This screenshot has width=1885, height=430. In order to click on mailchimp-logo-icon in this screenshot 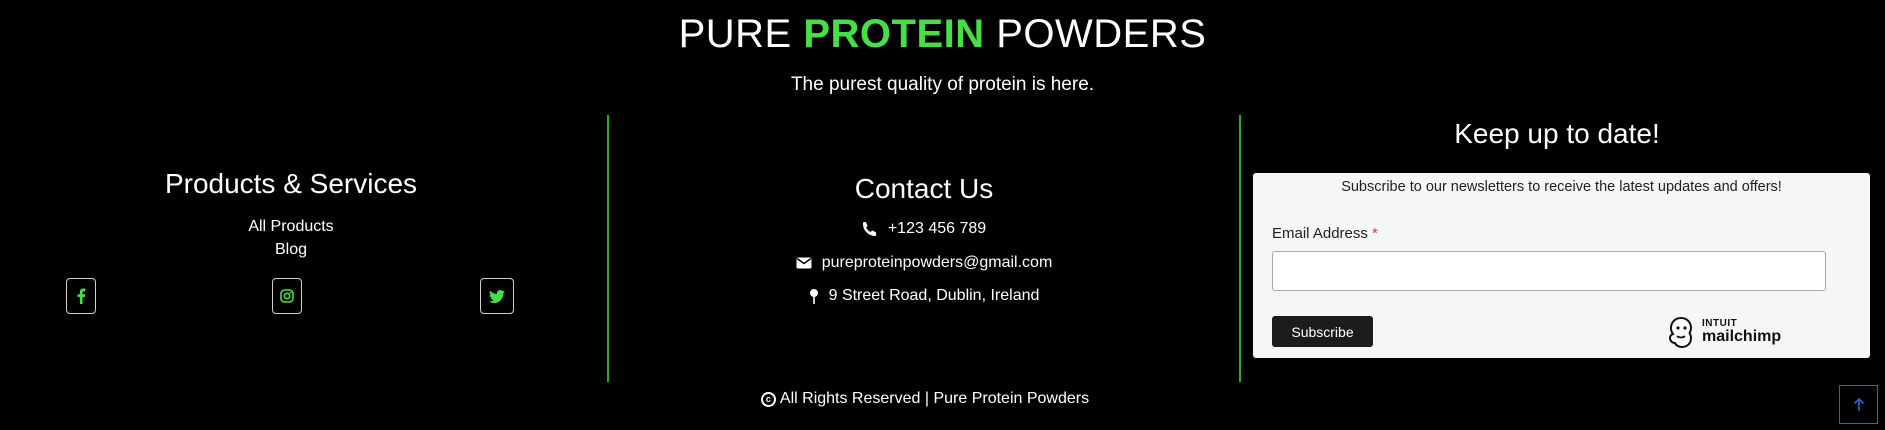, I will do `click(1680, 332)`.